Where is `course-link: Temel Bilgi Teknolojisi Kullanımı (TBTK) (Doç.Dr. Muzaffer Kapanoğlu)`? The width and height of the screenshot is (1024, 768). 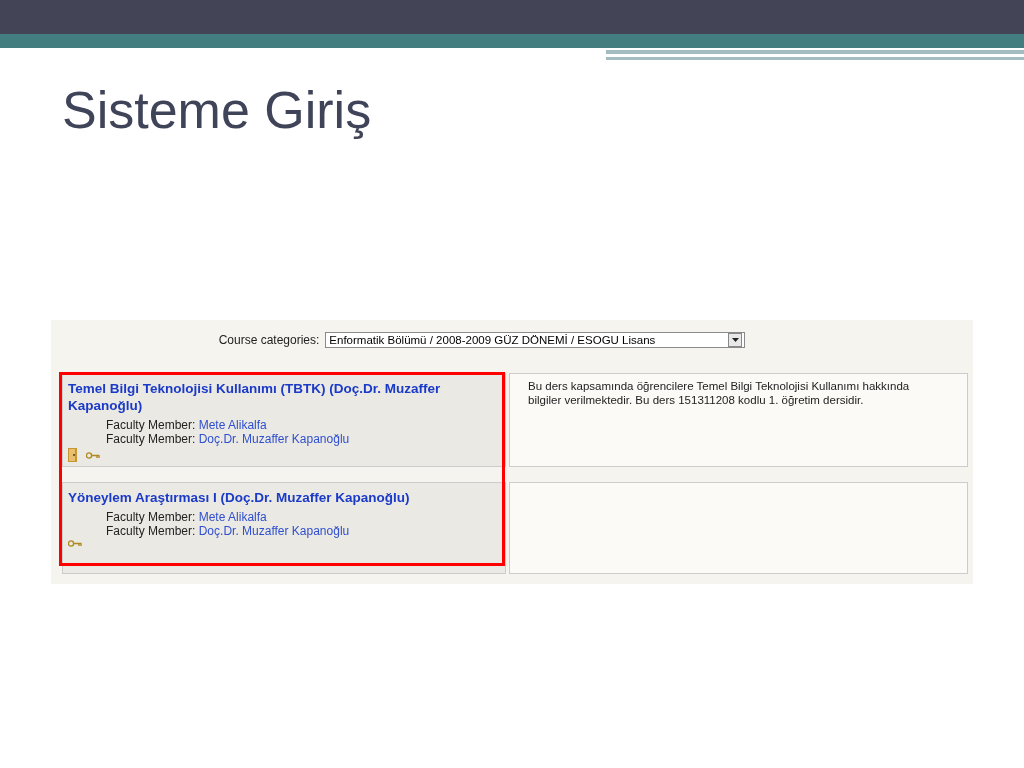 course-link: Temel Bilgi Teknolojisi Kullanımı (TBTK) (Doç.Dr. Muzaffer Kapanoğlu) is located at coordinates (284, 397).